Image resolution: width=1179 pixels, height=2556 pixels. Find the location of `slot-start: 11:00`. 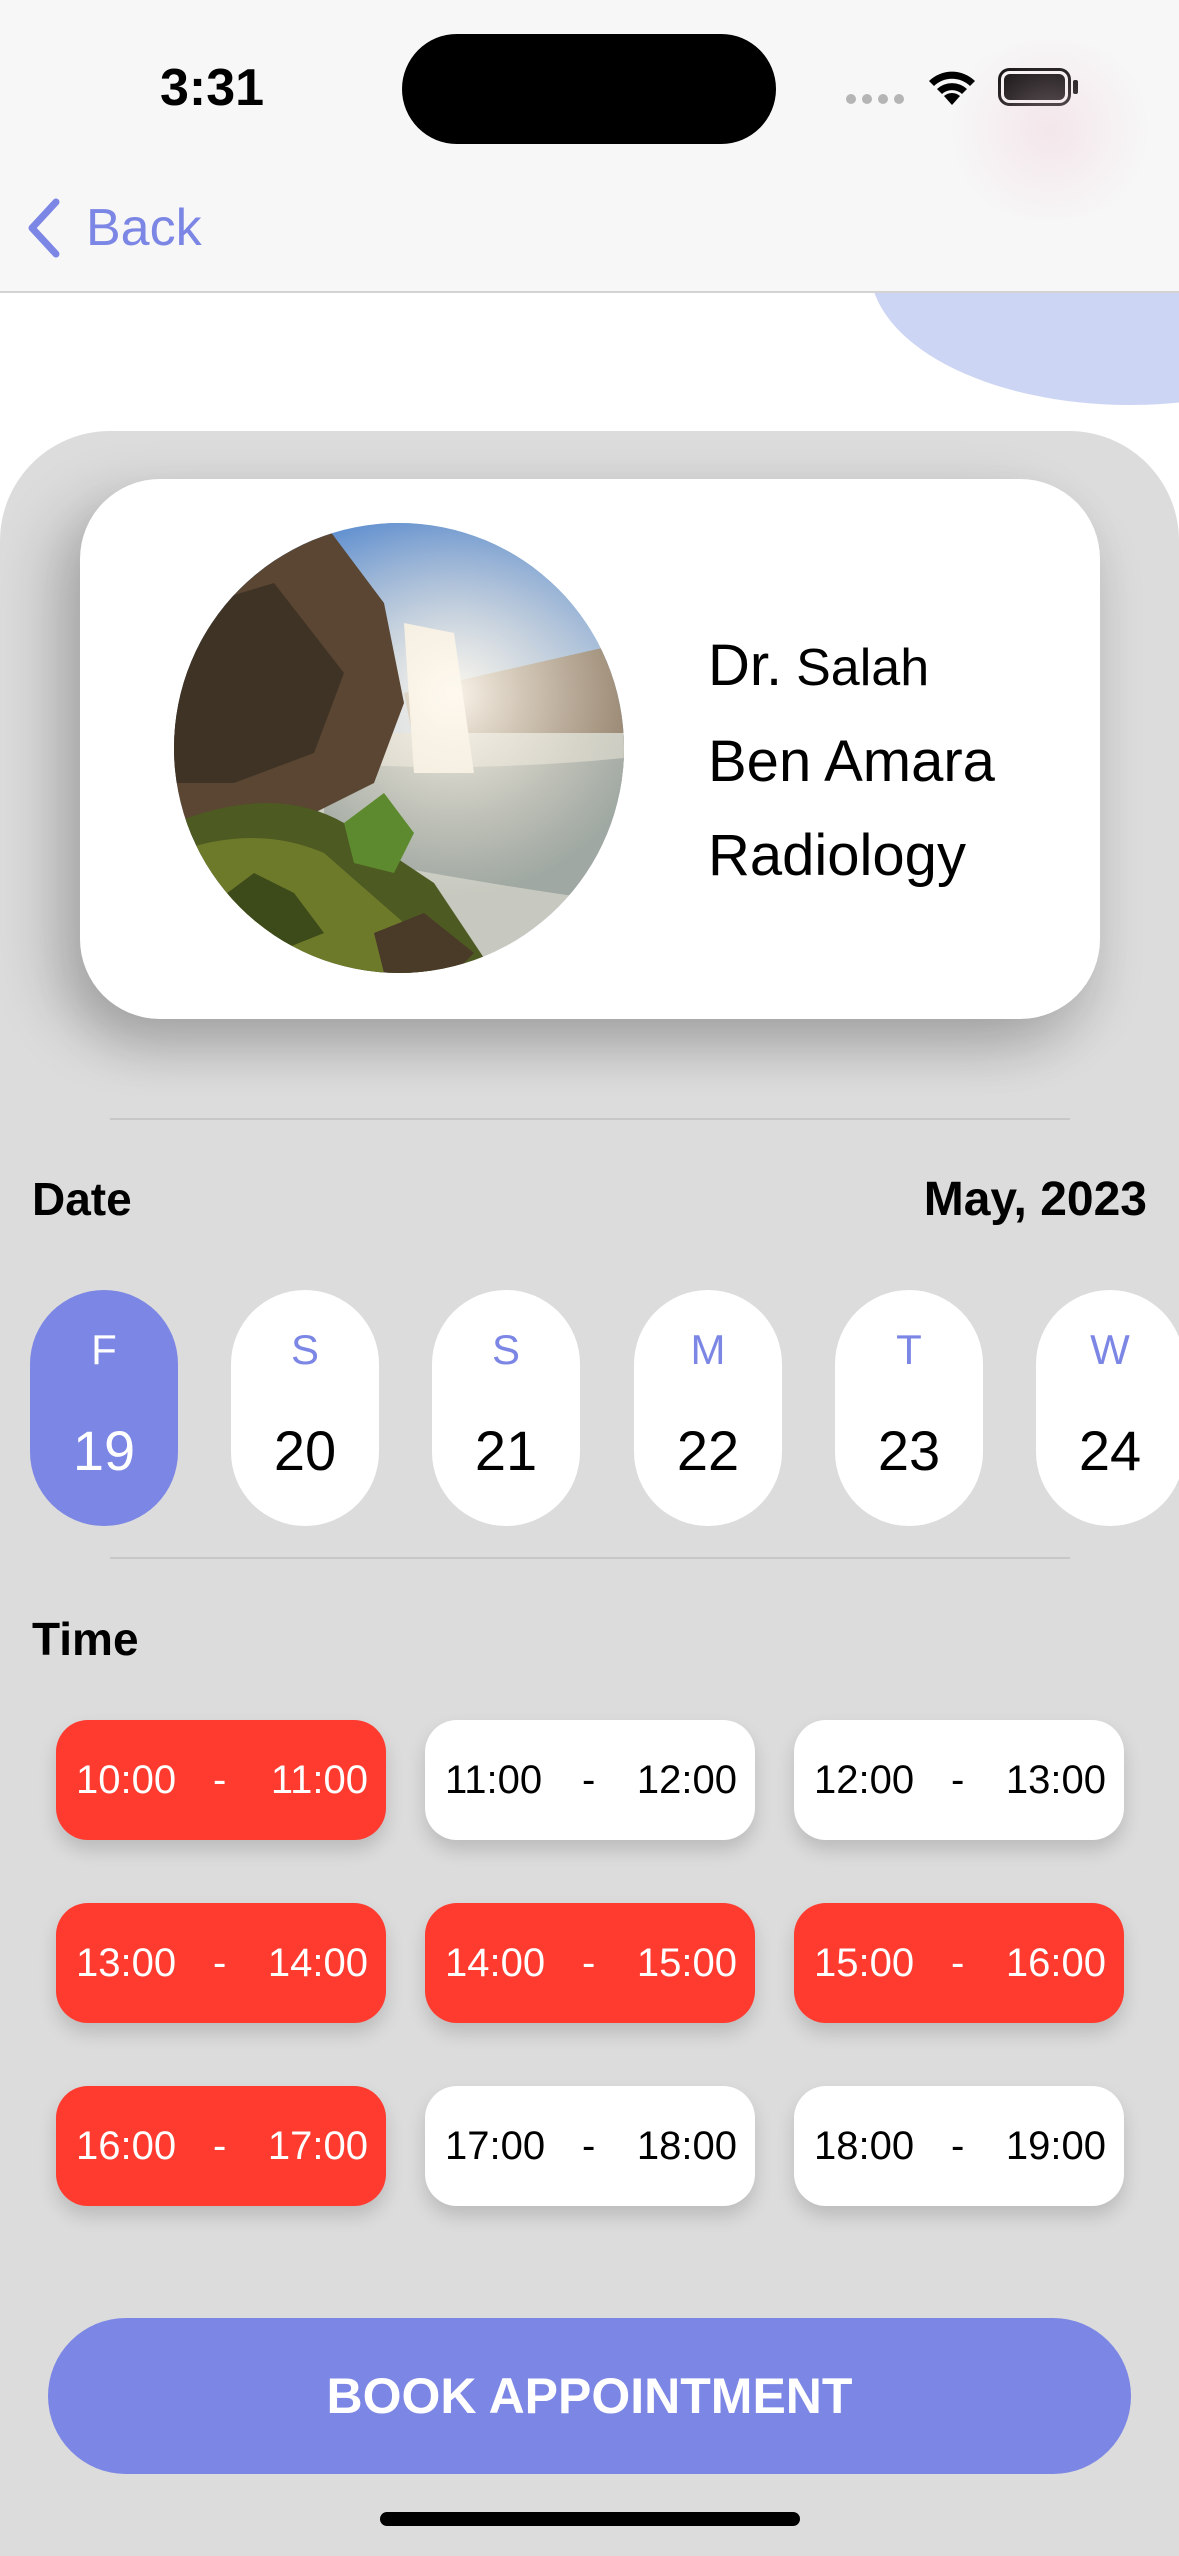

slot-start: 11:00 is located at coordinates (494, 1780).